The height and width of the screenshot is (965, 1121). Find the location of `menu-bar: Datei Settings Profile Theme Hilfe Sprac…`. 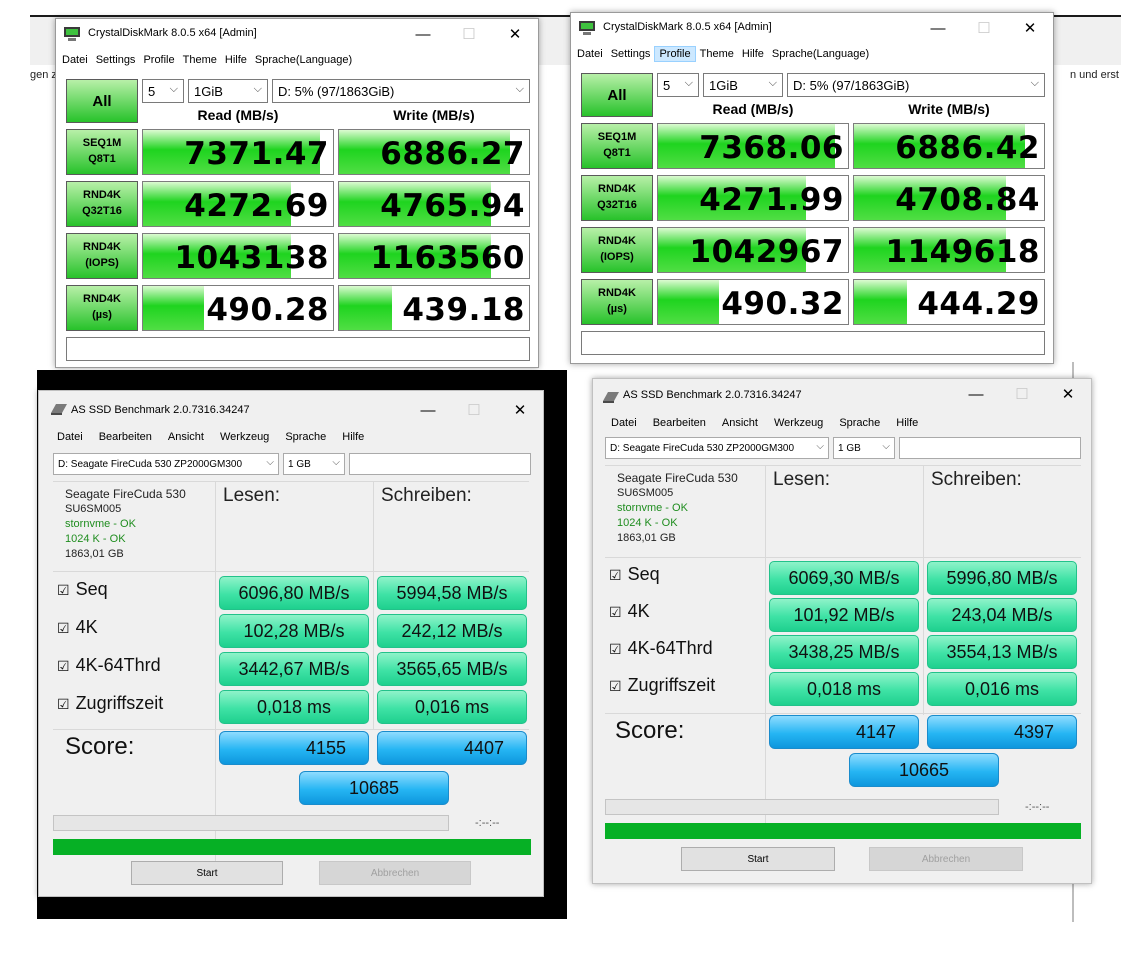

menu-bar: Datei Settings Profile Theme Hilfe Sprac… is located at coordinates (812, 54).